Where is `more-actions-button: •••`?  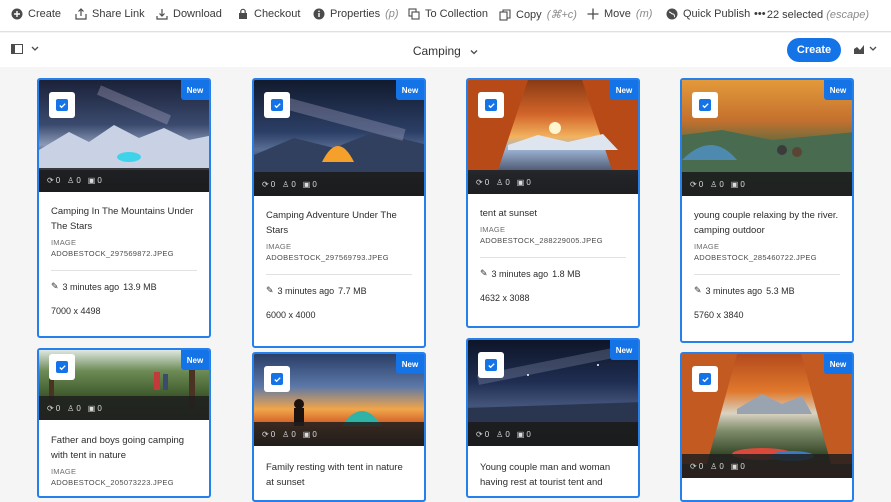
more-actions-button: ••• is located at coordinates (760, 14).